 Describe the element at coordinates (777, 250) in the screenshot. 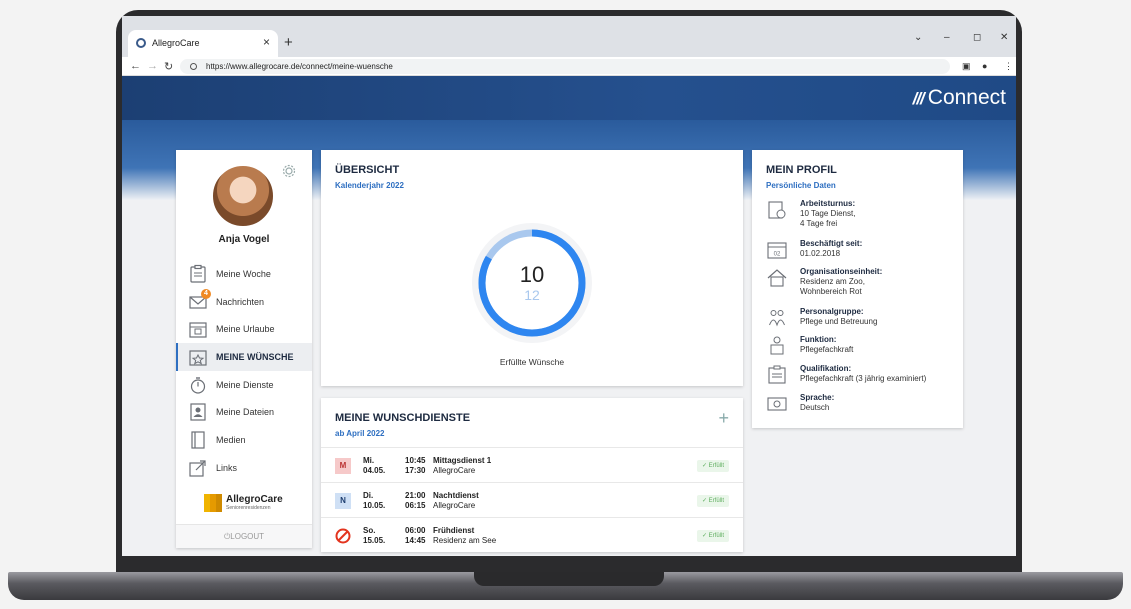

I see `calendar-date-icon: 02` at that location.